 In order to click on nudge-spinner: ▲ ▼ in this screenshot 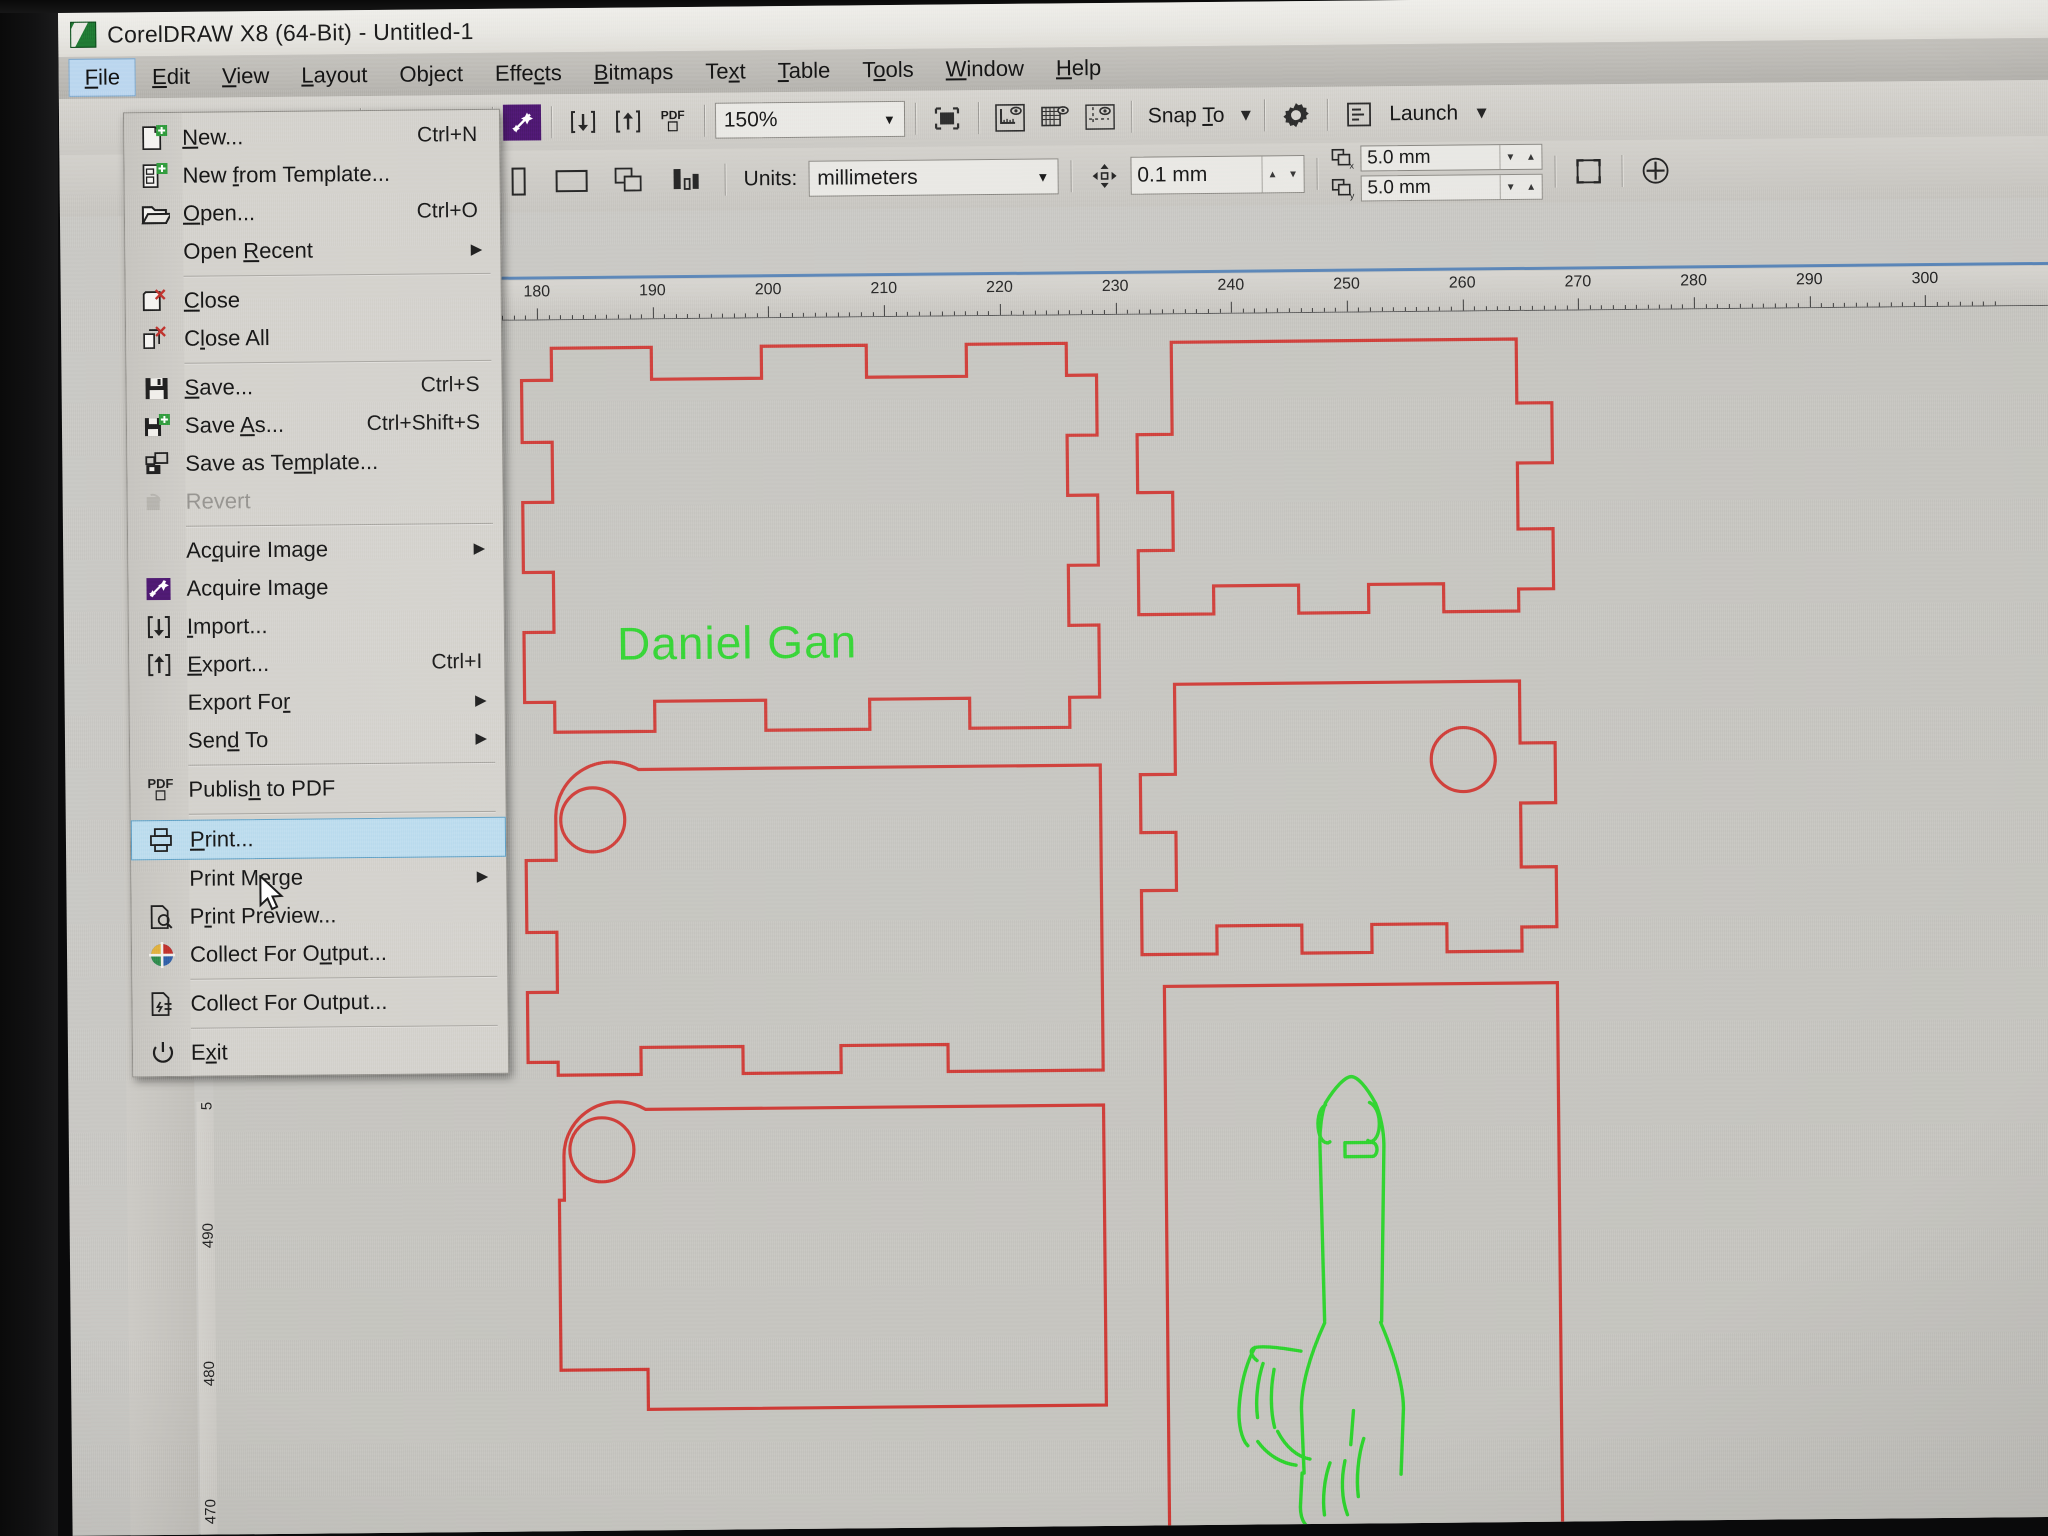, I will do `click(1282, 174)`.